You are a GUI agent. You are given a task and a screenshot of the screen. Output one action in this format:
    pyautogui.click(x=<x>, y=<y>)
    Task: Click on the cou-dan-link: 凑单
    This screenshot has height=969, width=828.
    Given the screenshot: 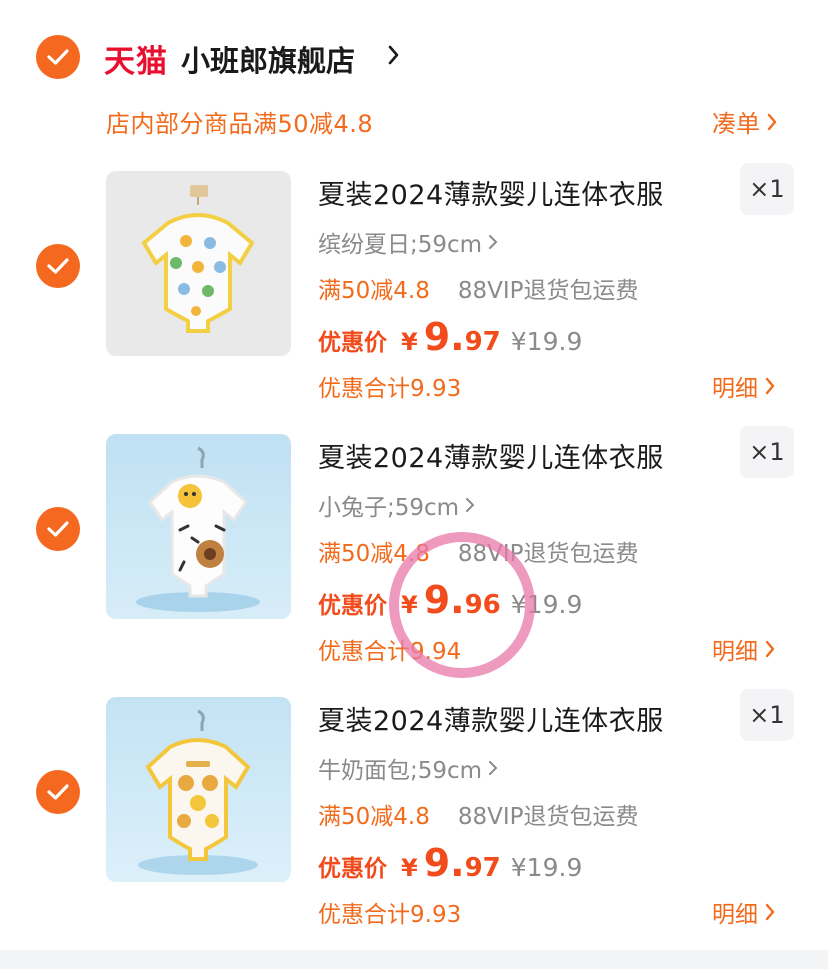 What is the action you would take?
    pyautogui.click(x=745, y=121)
    